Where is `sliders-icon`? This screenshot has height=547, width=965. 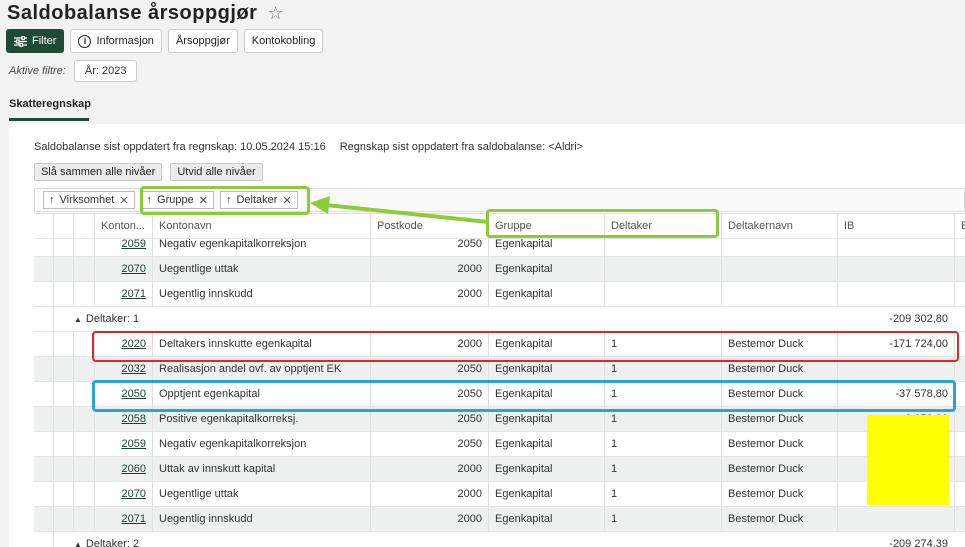
sliders-icon is located at coordinates (20, 41).